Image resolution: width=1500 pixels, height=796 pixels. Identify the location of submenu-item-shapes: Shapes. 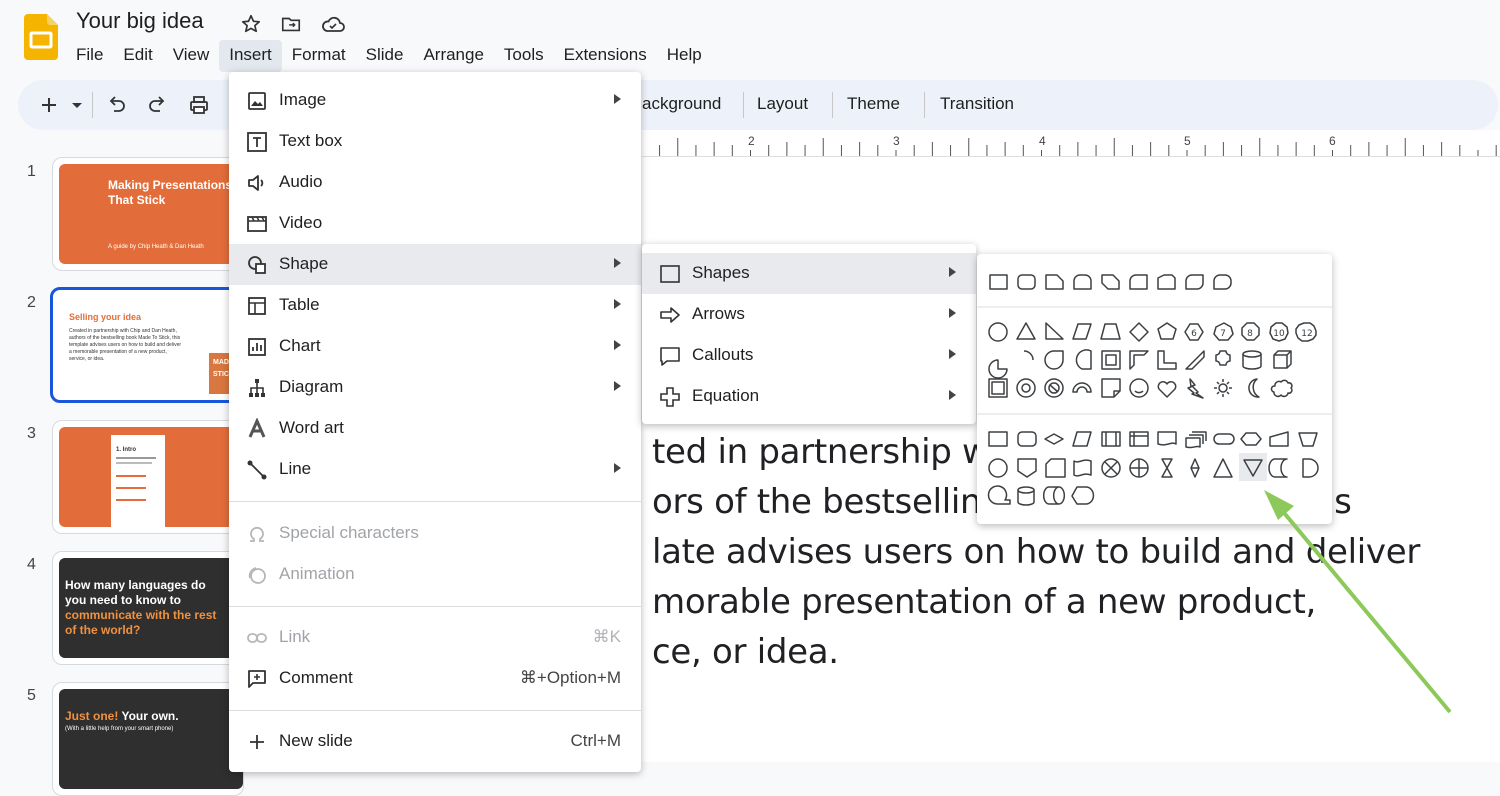
(809, 273).